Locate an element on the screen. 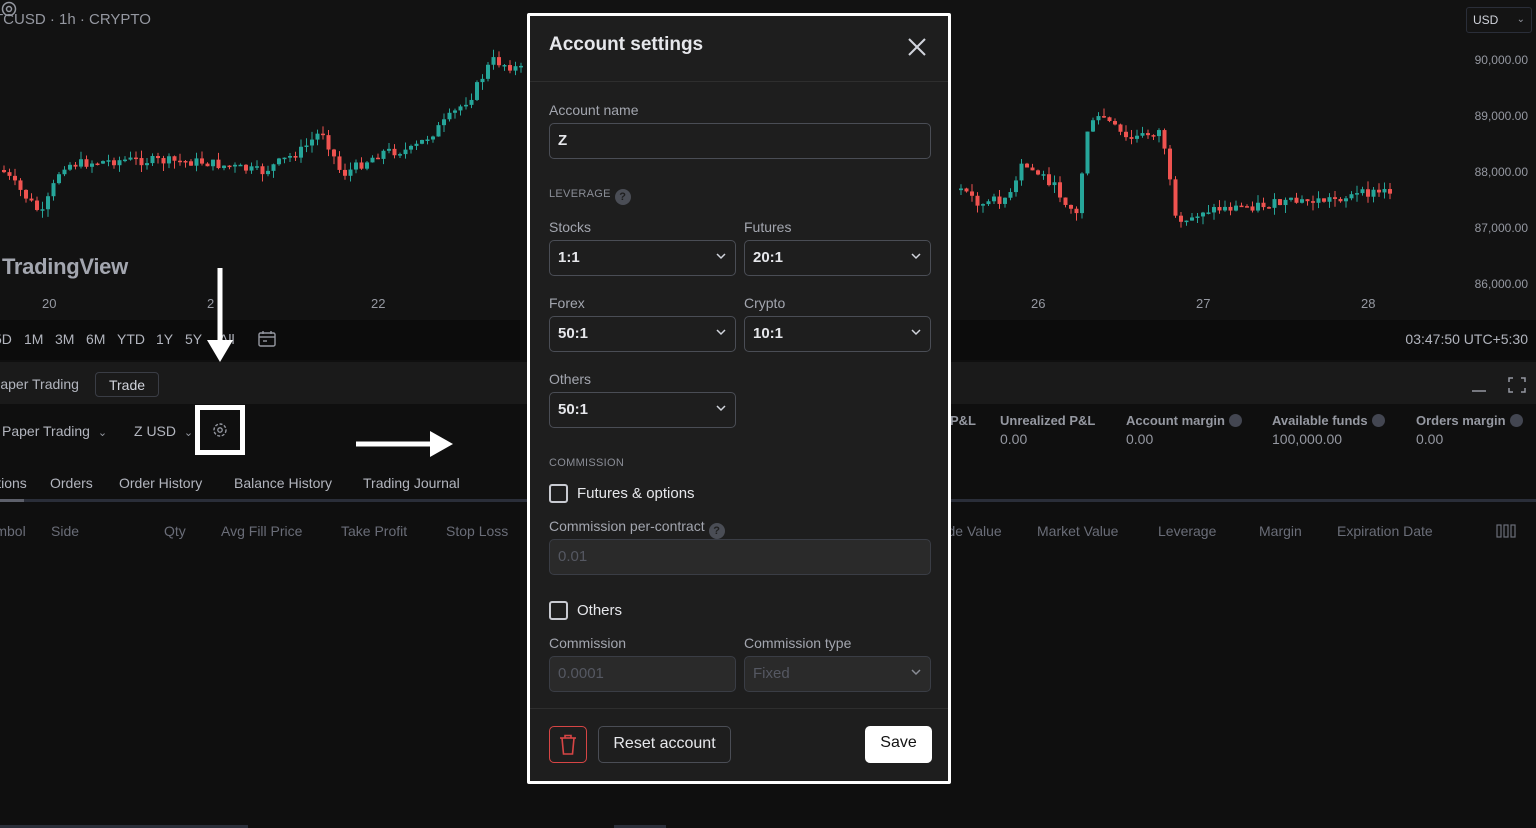  metric-label: Available funds is located at coordinates (1328, 420).